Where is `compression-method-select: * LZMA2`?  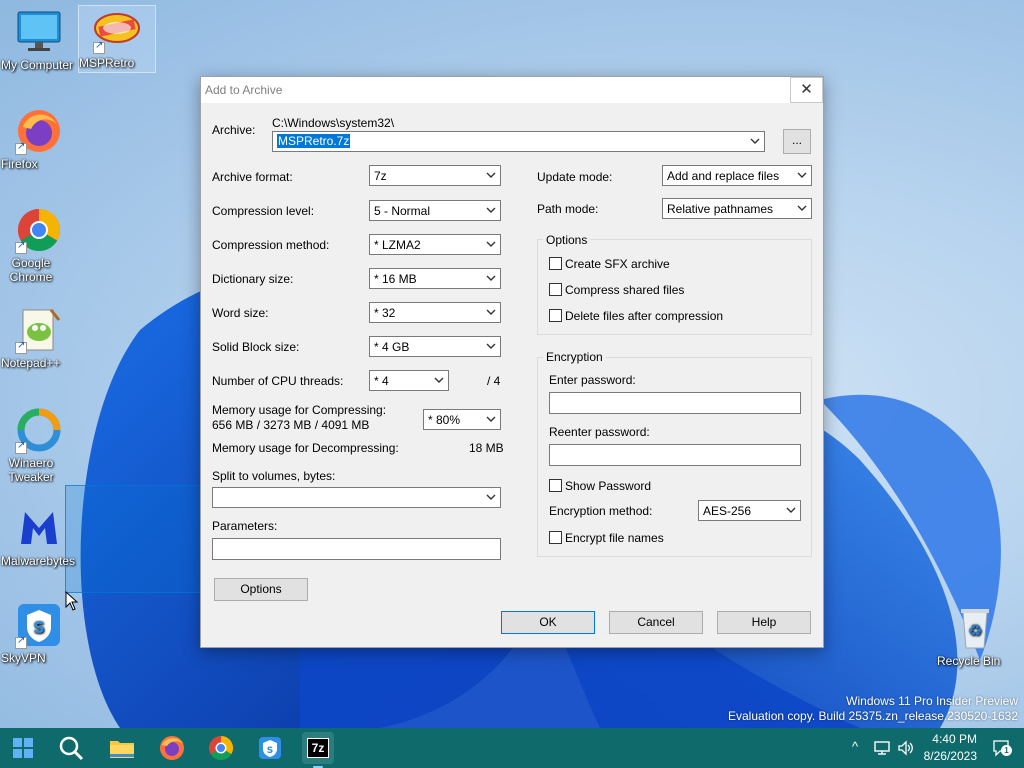 compression-method-select: * LZMA2 is located at coordinates (435, 244).